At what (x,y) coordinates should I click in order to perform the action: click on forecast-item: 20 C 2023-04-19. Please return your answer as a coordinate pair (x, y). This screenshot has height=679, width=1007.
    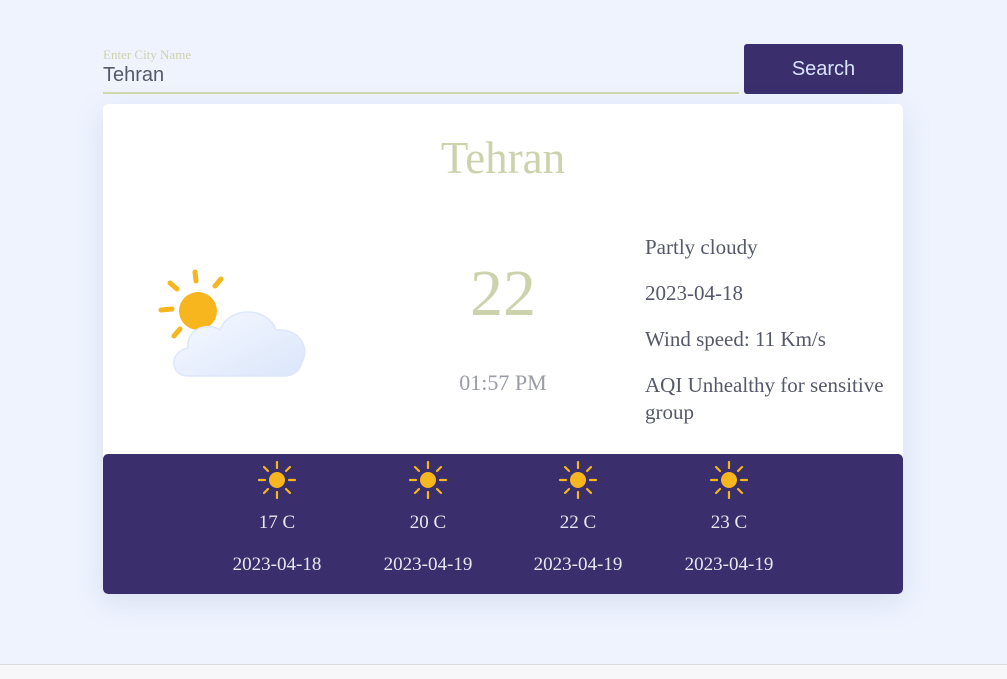
    Looking at the image, I should click on (428, 515).